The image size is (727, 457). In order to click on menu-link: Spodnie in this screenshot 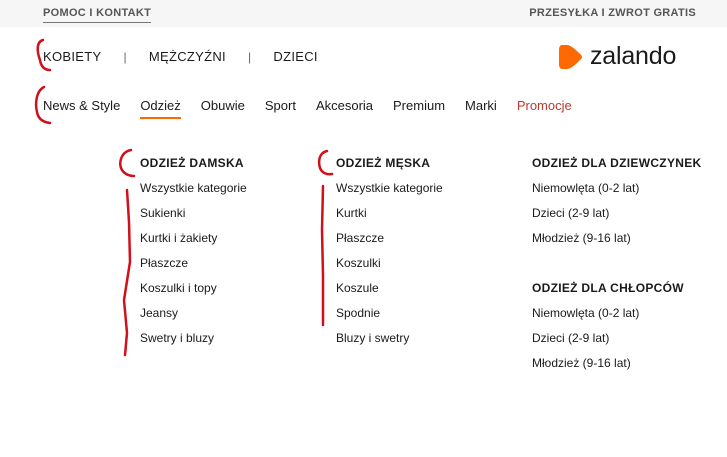, I will do `click(389, 318)`.